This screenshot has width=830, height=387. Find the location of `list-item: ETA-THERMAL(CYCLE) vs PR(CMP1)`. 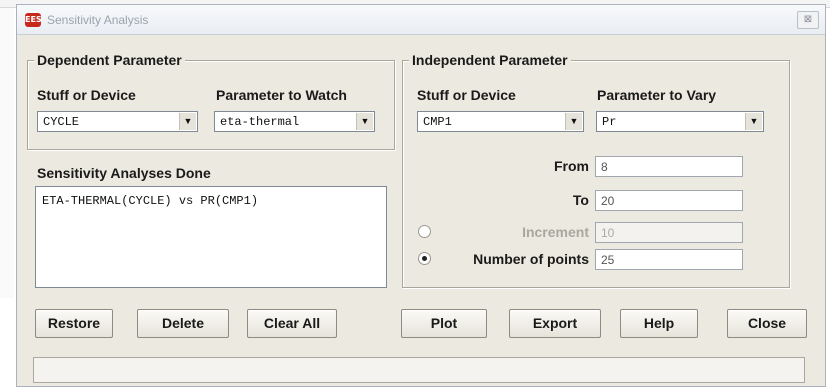

list-item: ETA-THERMAL(CYCLE) vs PR(CMP1) is located at coordinates (150, 201).